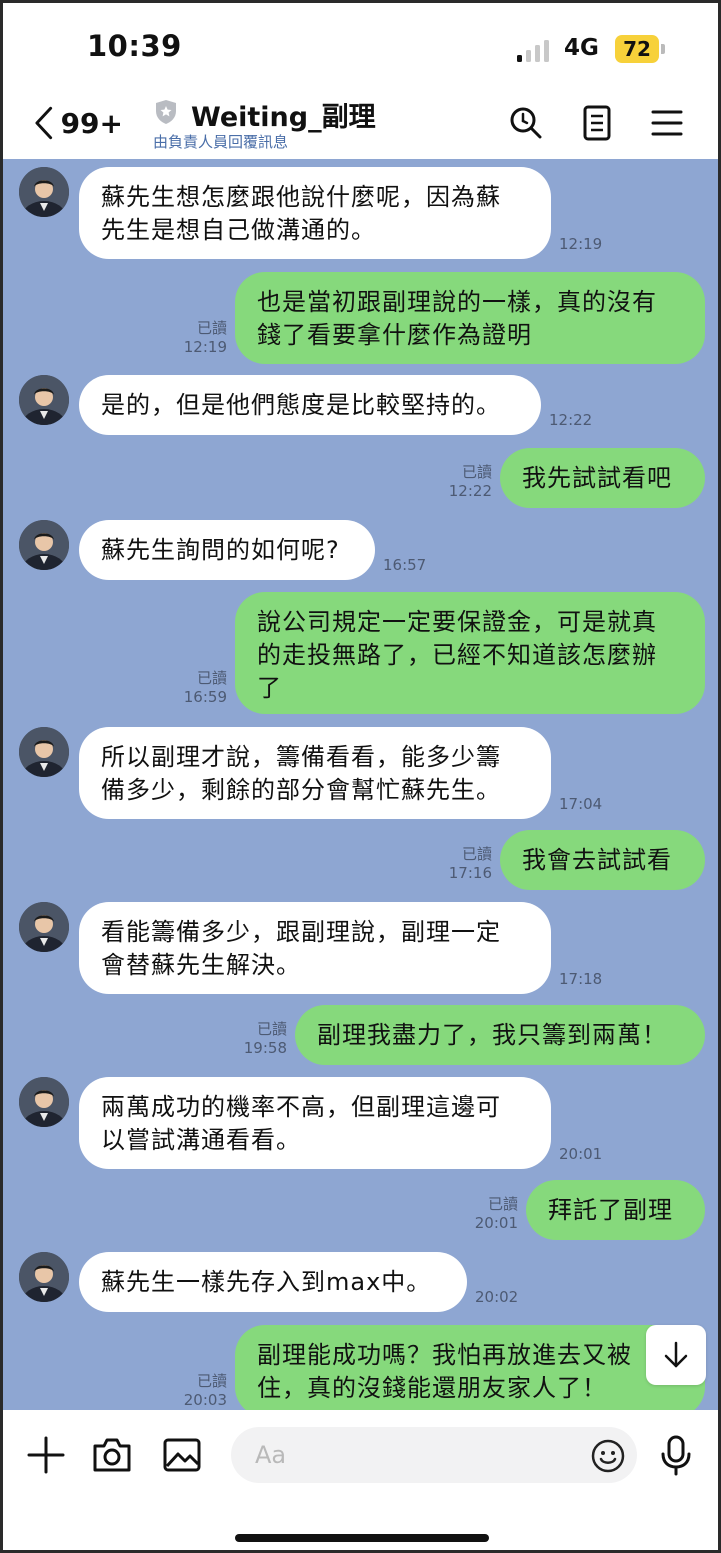 Image resolution: width=721 pixels, height=1553 pixels. I want to click on message-timestamp: 17:16, so click(470, 873).